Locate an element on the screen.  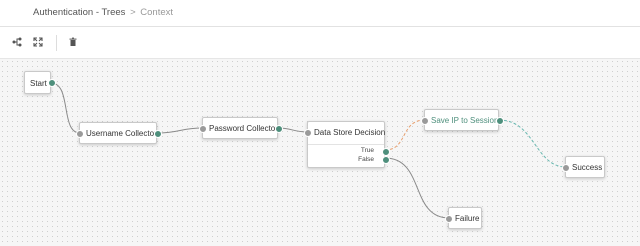
tree-toolbar is located at coordinates (320, 43).